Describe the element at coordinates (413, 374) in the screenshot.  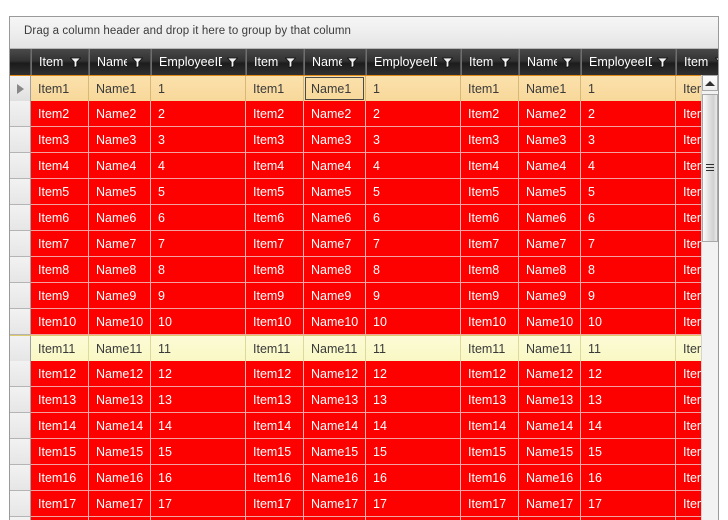
I see `table-cell: 12` at that location.